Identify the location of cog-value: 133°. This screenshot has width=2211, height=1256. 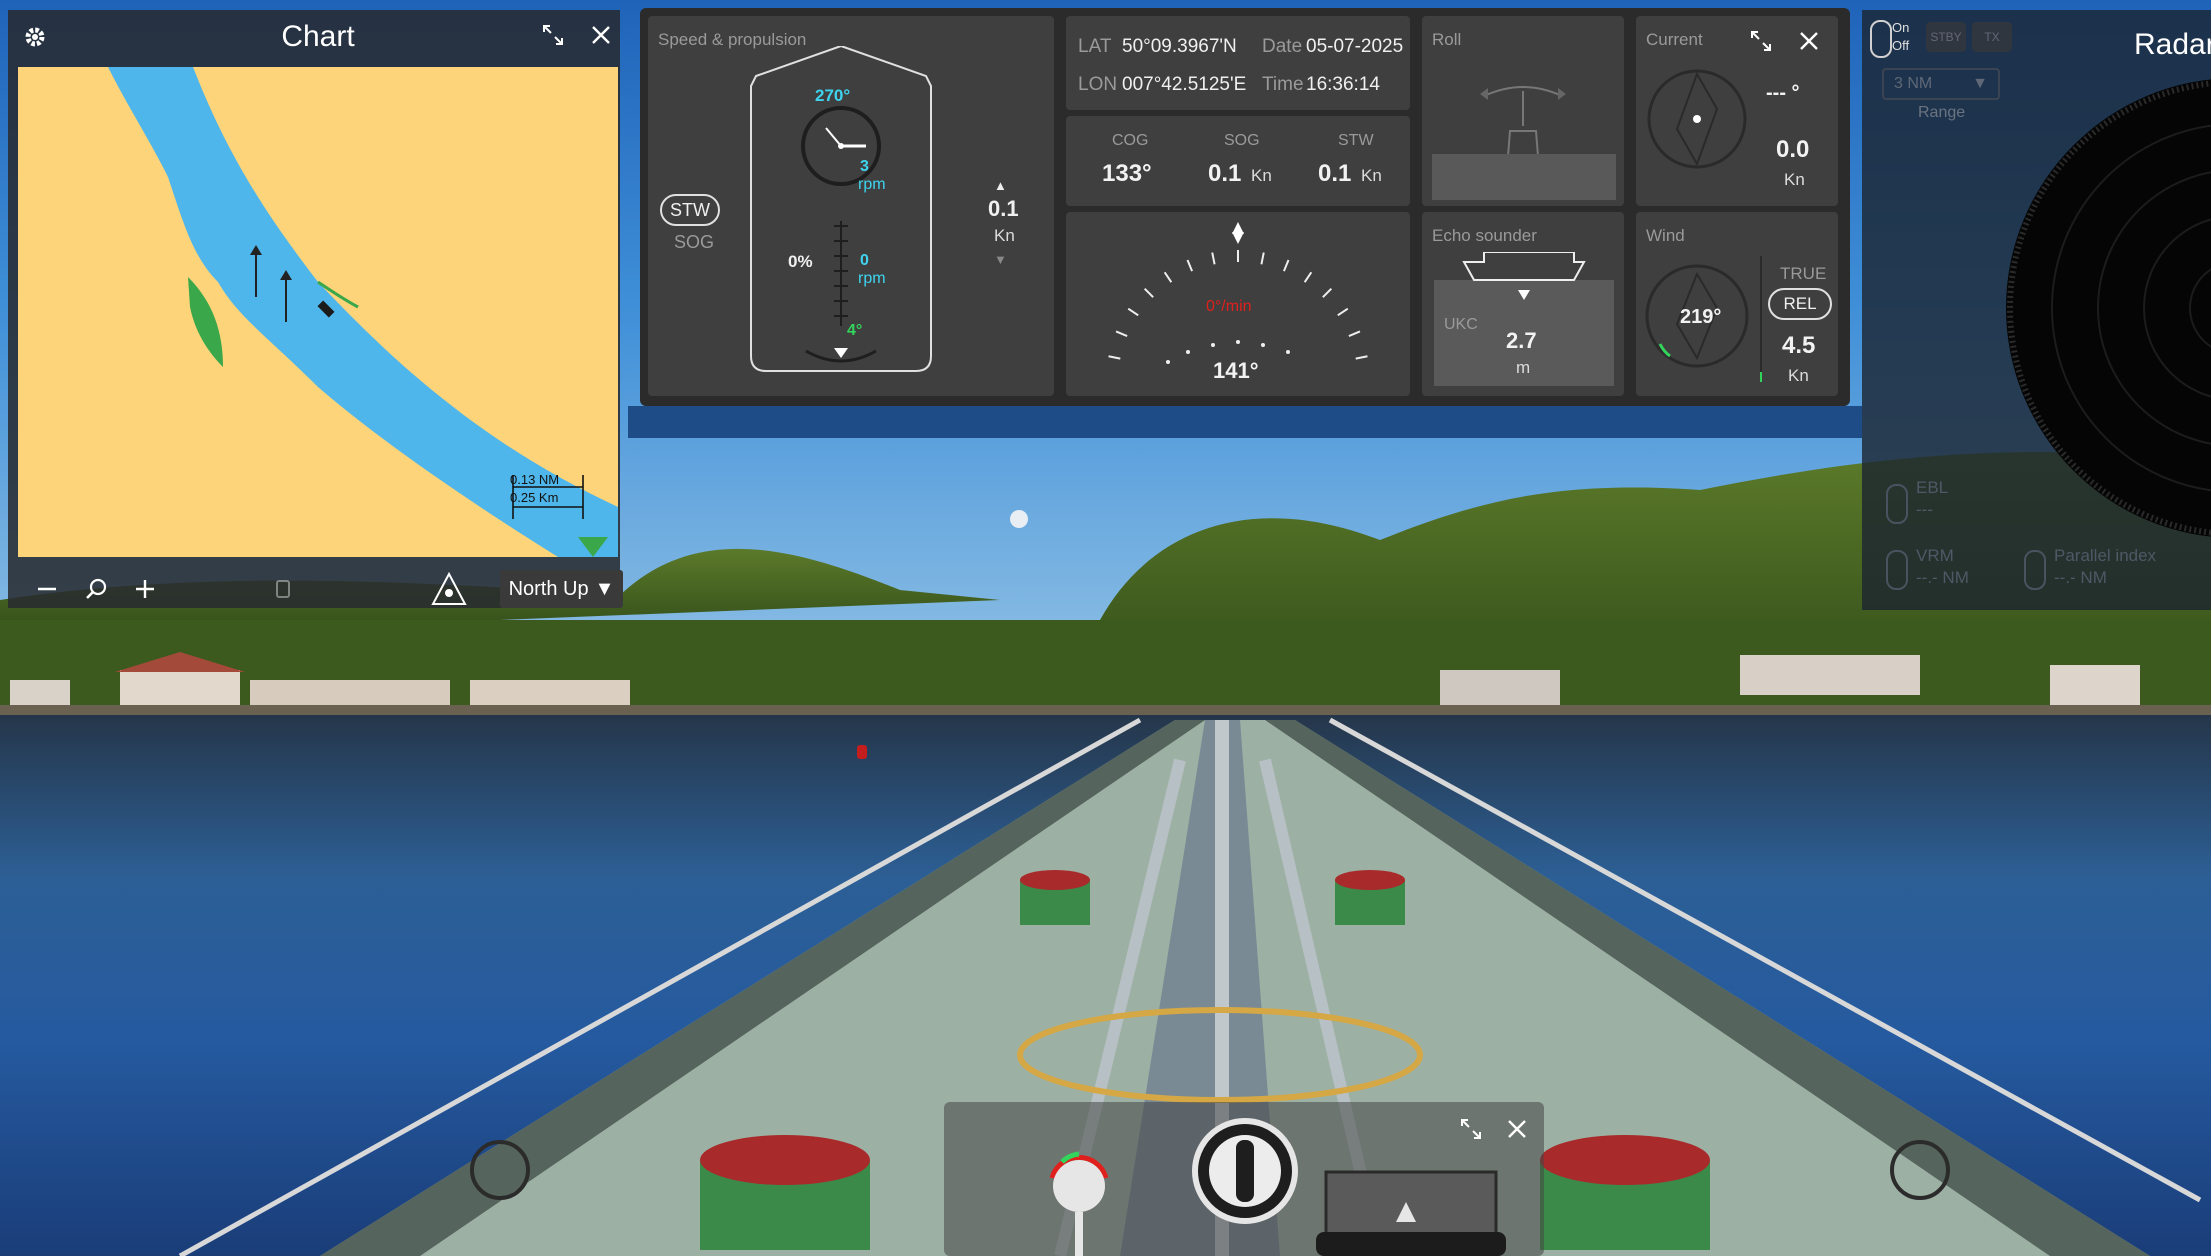
(1127, 173).